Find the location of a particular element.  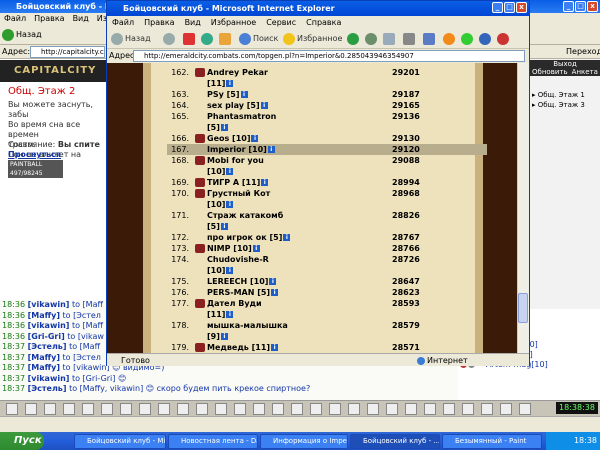

player-name: Медведь [11] i is located at coordinates (243, 347).